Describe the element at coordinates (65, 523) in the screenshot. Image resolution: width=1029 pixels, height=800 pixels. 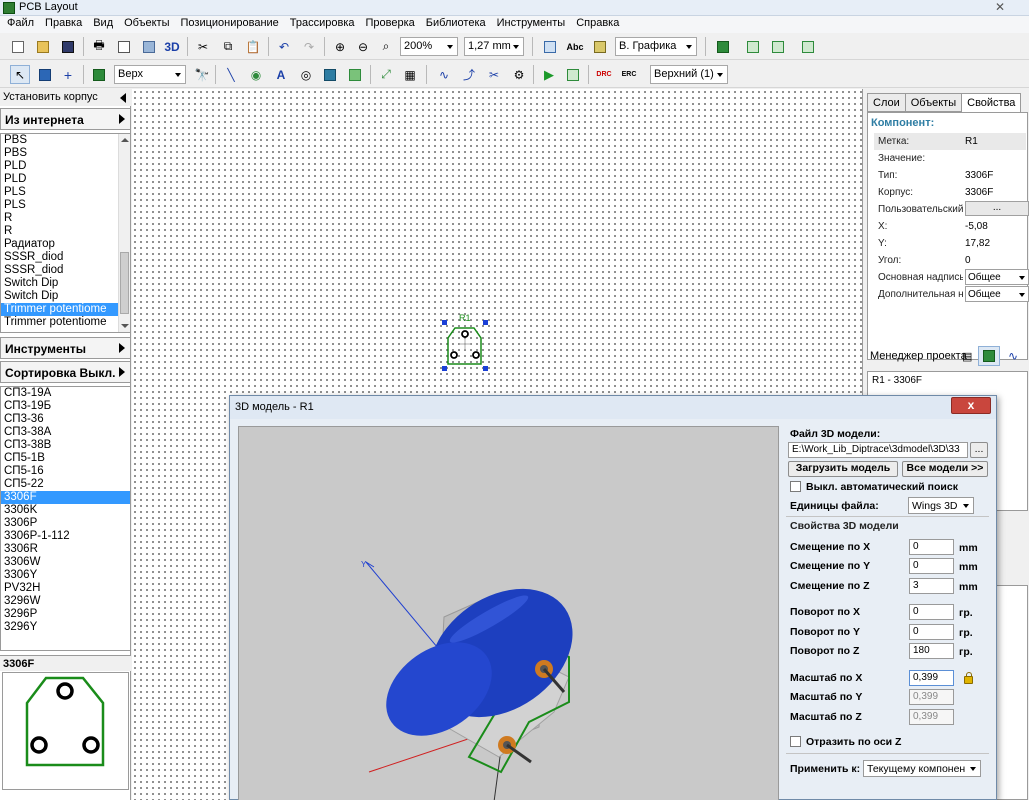
I see `component-list-item: 3306P` at that location.